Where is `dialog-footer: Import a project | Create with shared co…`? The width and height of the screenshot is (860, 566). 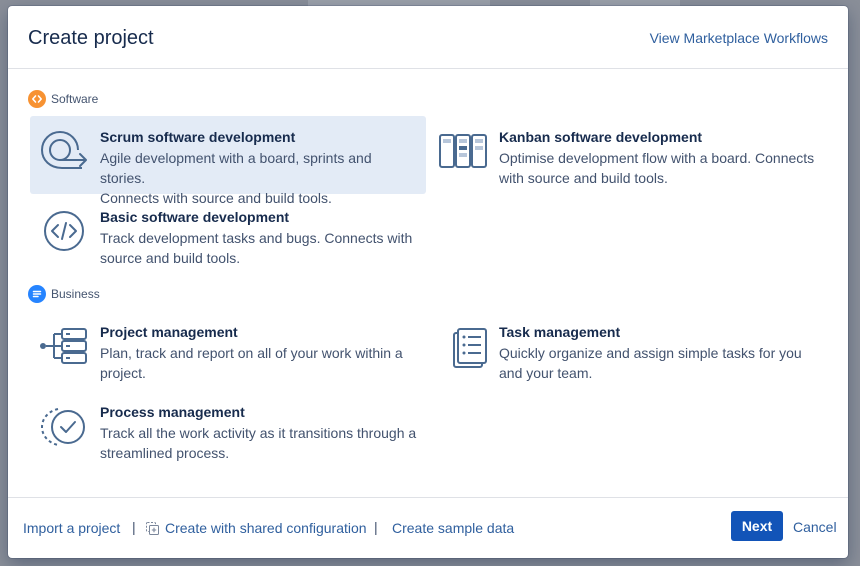
dialog-footer: Import a project | Create with shared co… is located at coordinates (428, 527).